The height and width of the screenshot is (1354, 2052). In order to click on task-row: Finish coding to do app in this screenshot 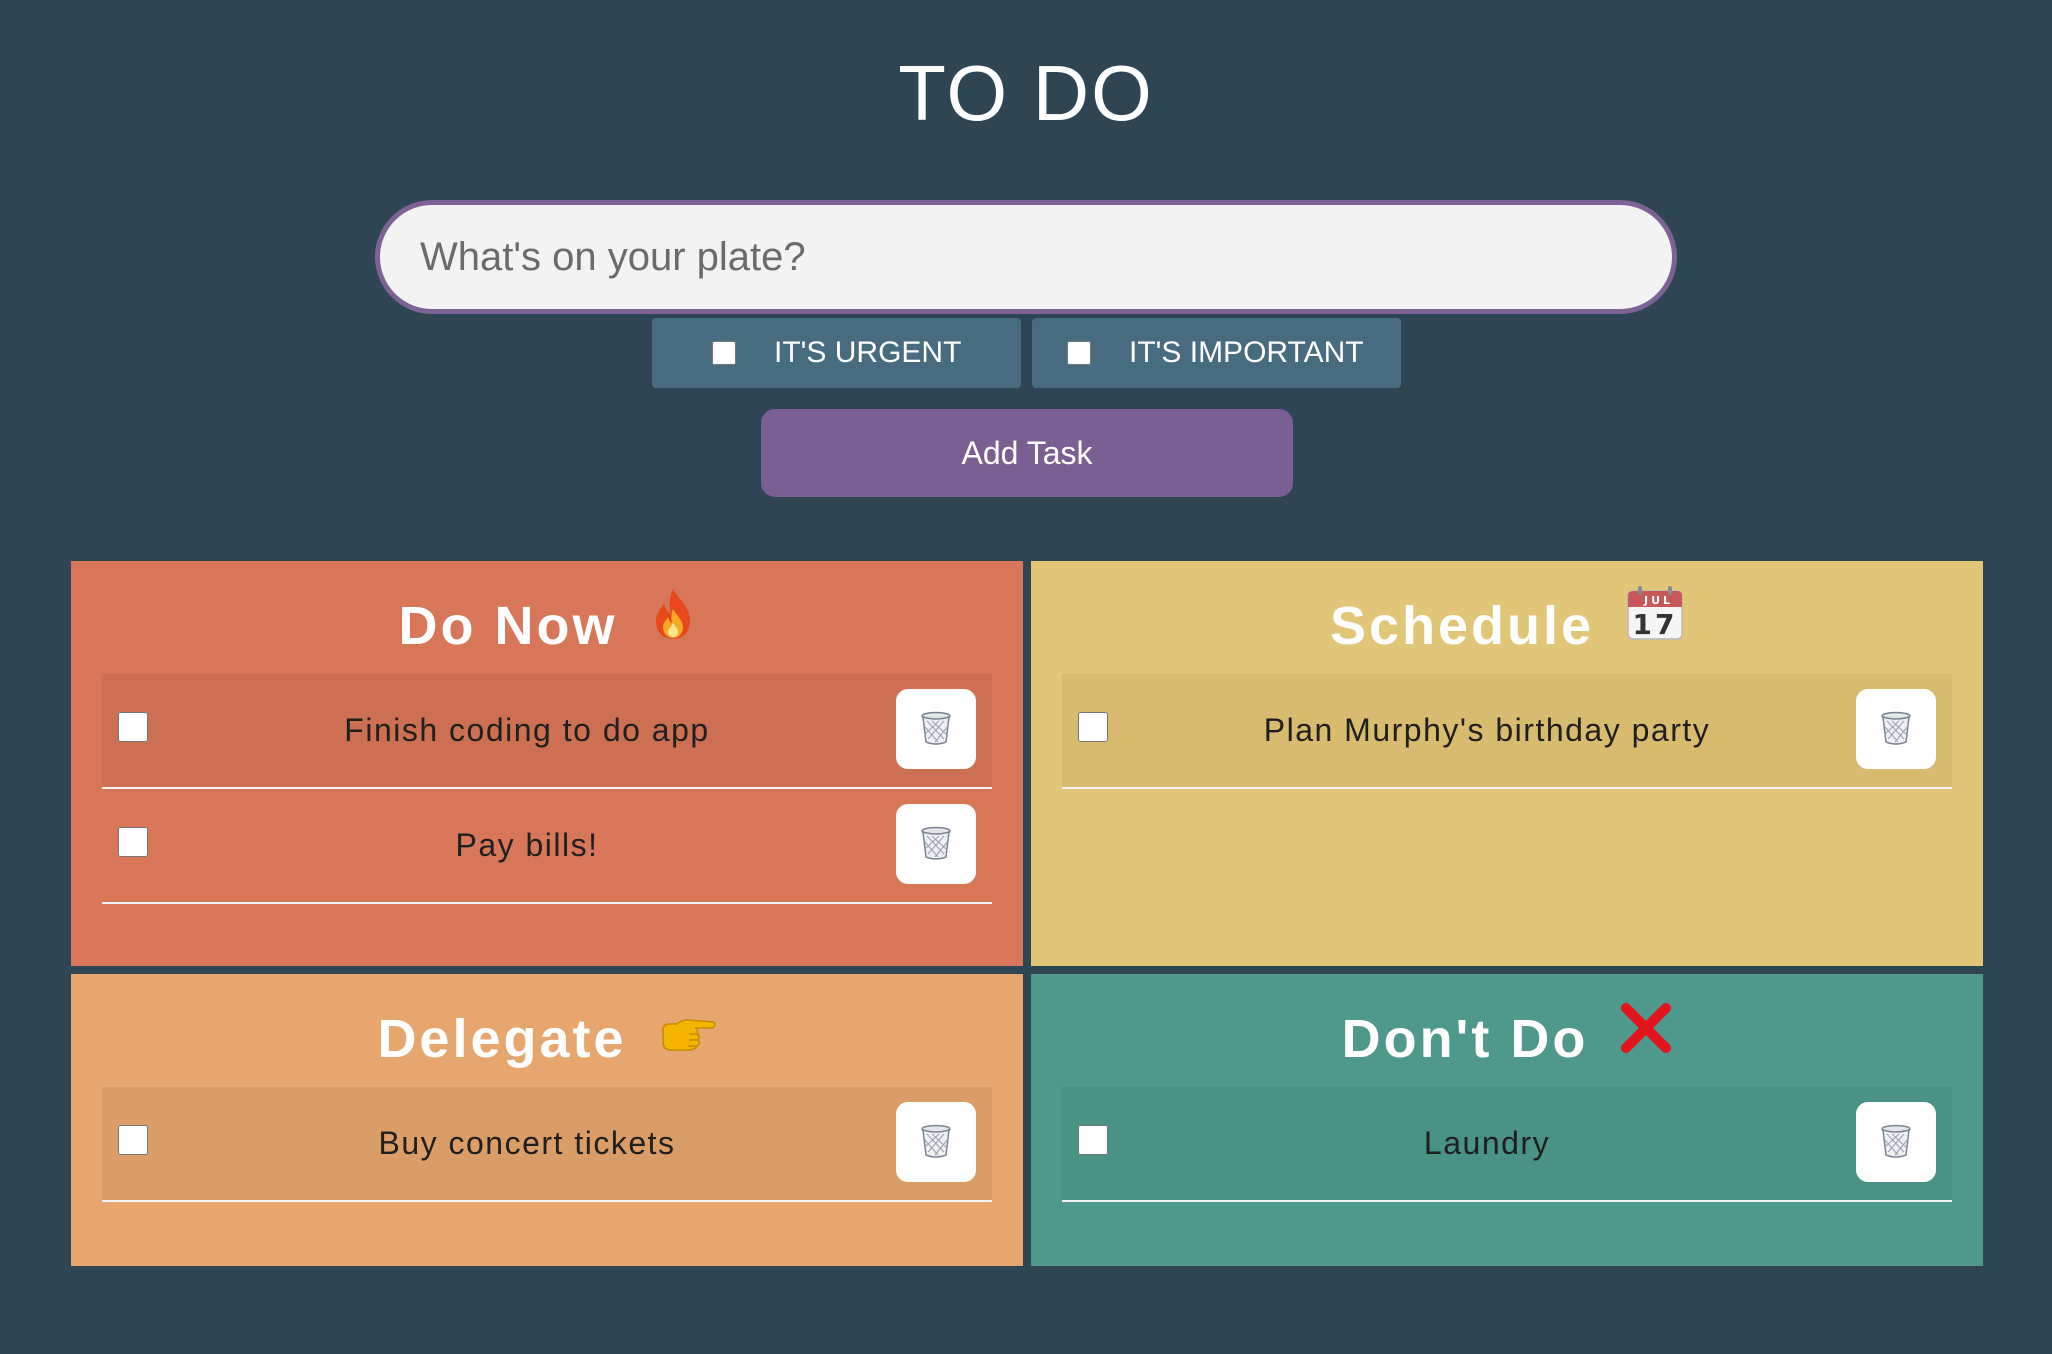, I will do `click(547, 731)`.